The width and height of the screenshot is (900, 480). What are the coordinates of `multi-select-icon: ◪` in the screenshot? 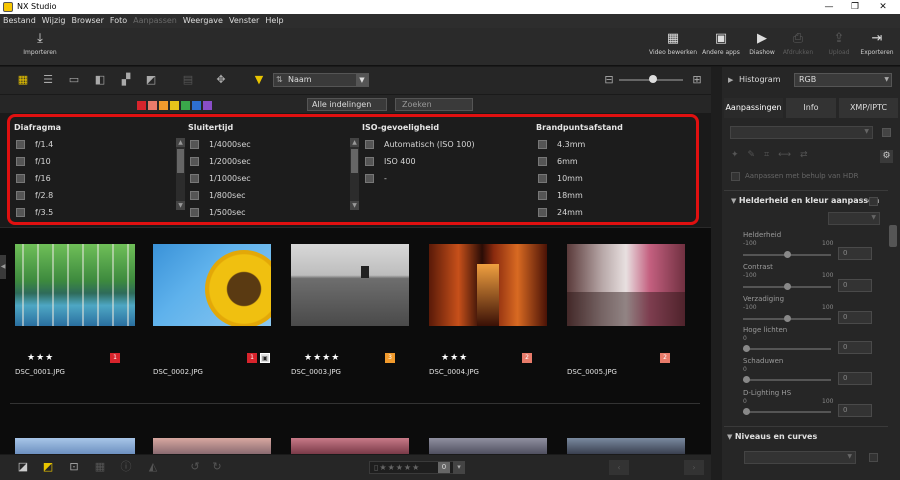 It's located at (23, 467).